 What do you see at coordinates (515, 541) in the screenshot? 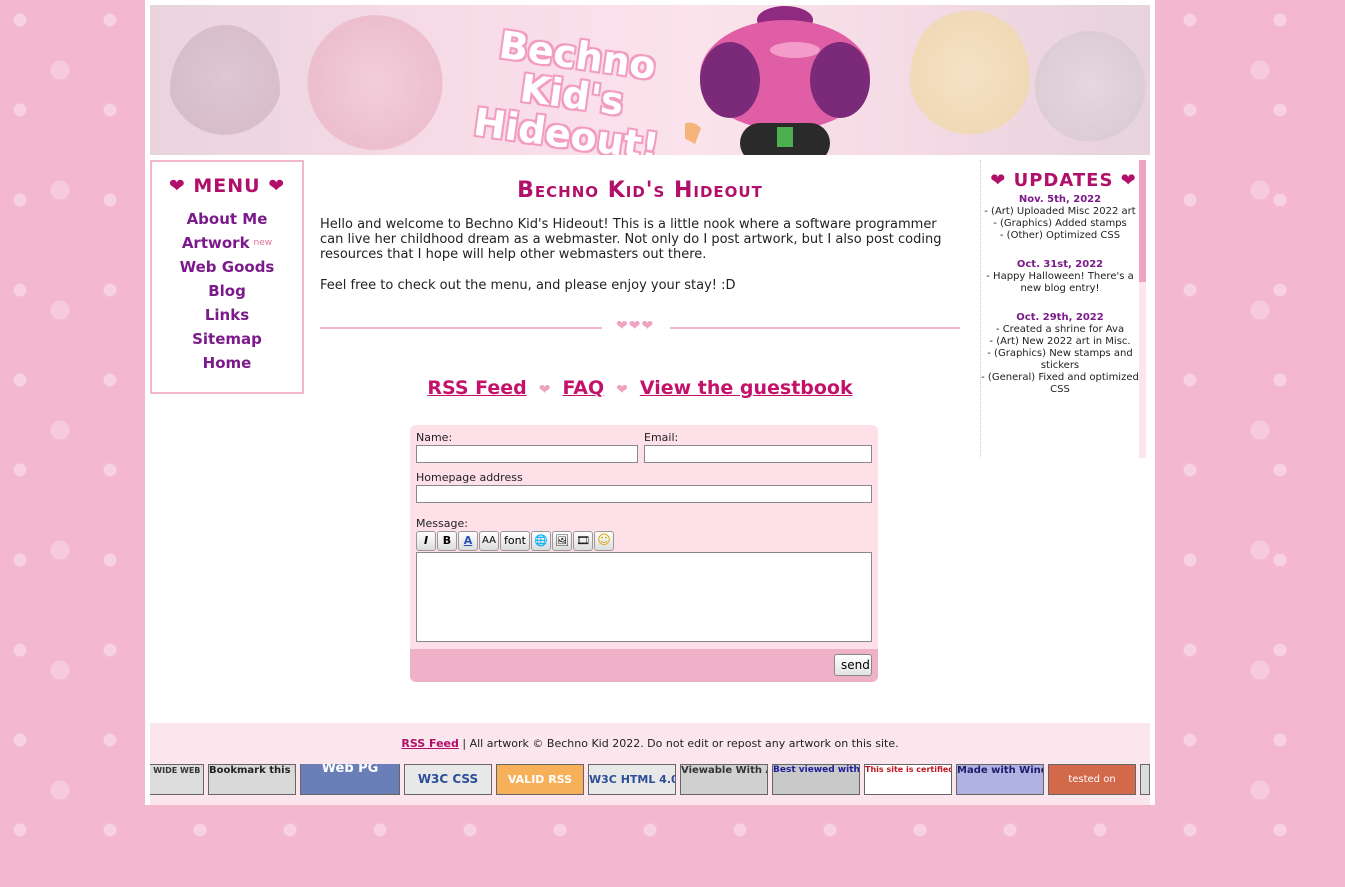
I see `font-button: font` at bounding box center [515, 541].